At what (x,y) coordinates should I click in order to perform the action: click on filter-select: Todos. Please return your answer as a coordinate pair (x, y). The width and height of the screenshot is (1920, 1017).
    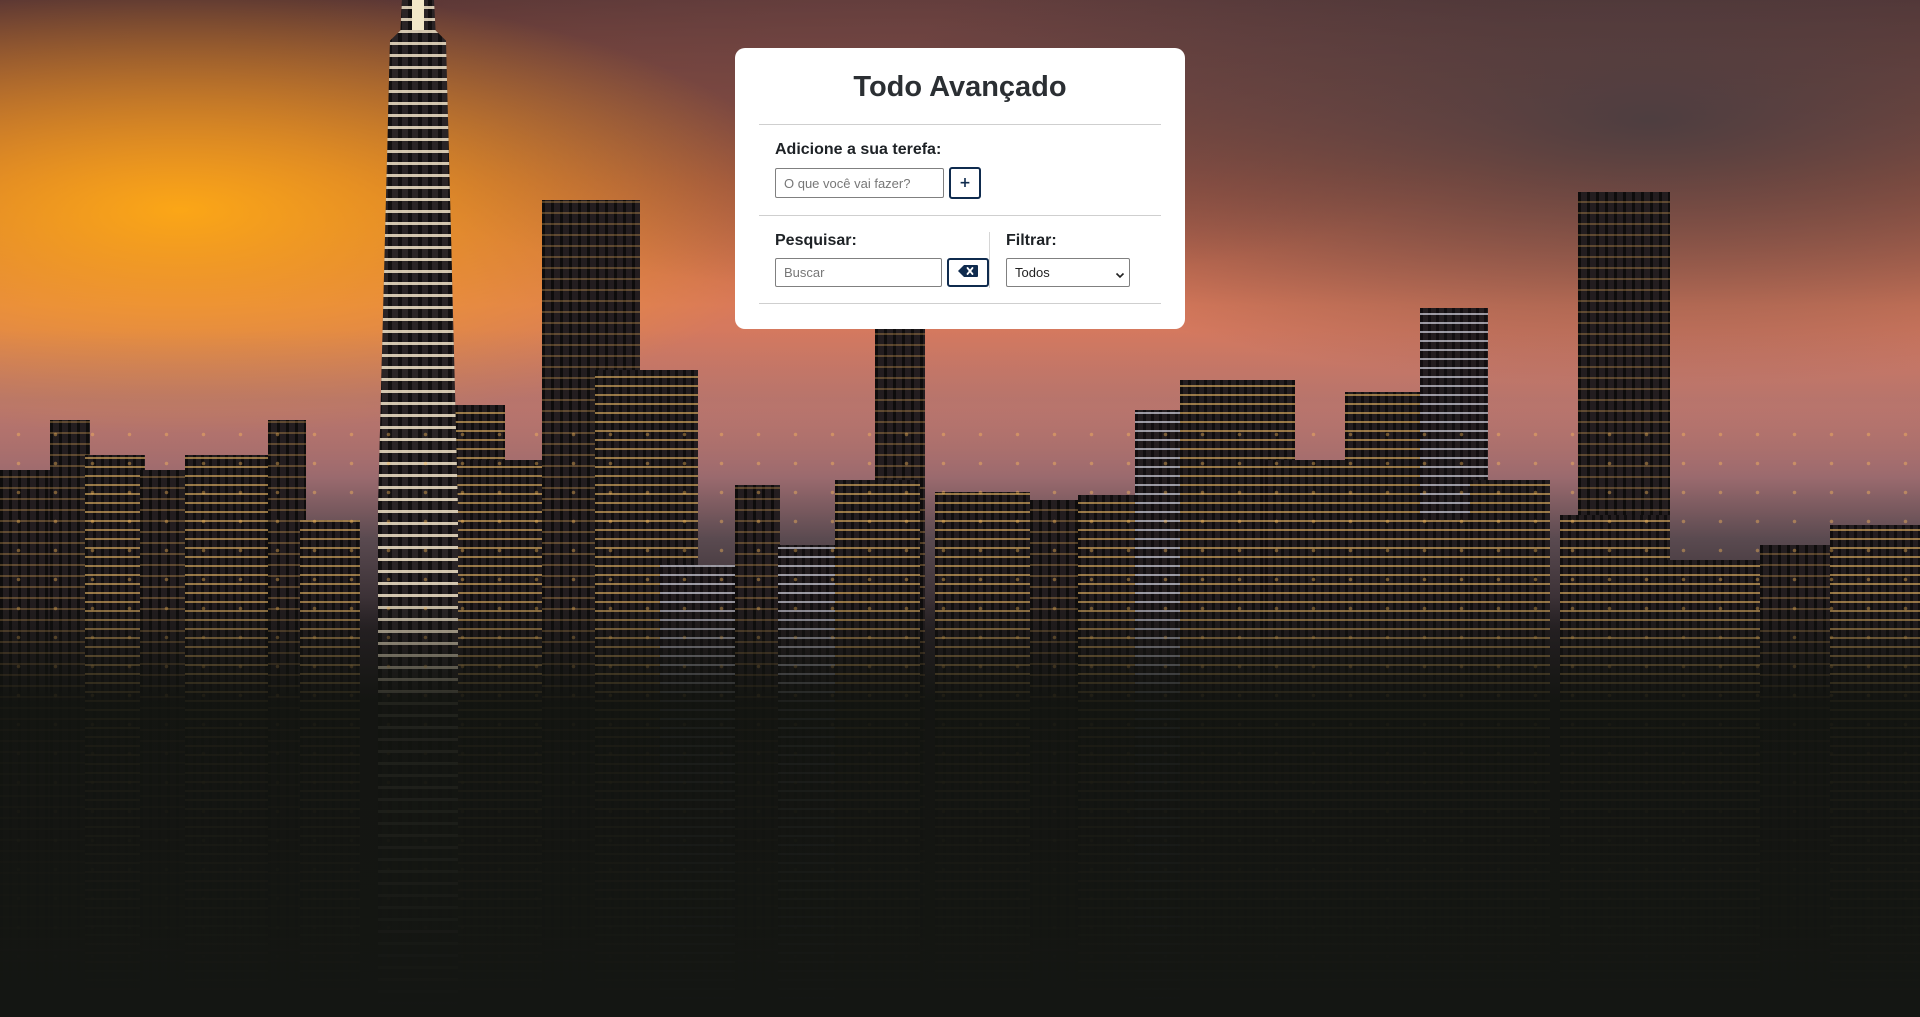
    Looking at the image, I should click on (1068, 272).